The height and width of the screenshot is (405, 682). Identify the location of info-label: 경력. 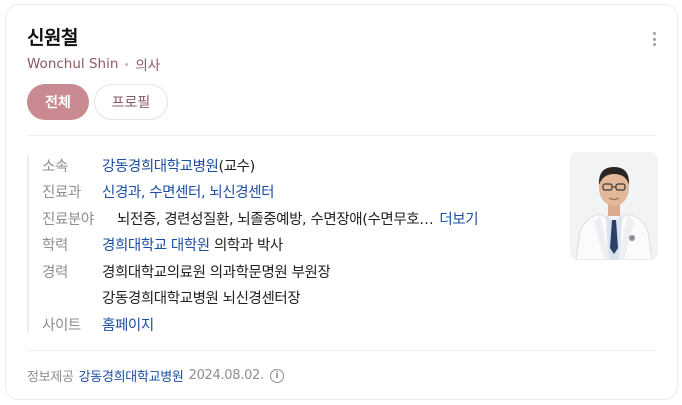
(55, 272).